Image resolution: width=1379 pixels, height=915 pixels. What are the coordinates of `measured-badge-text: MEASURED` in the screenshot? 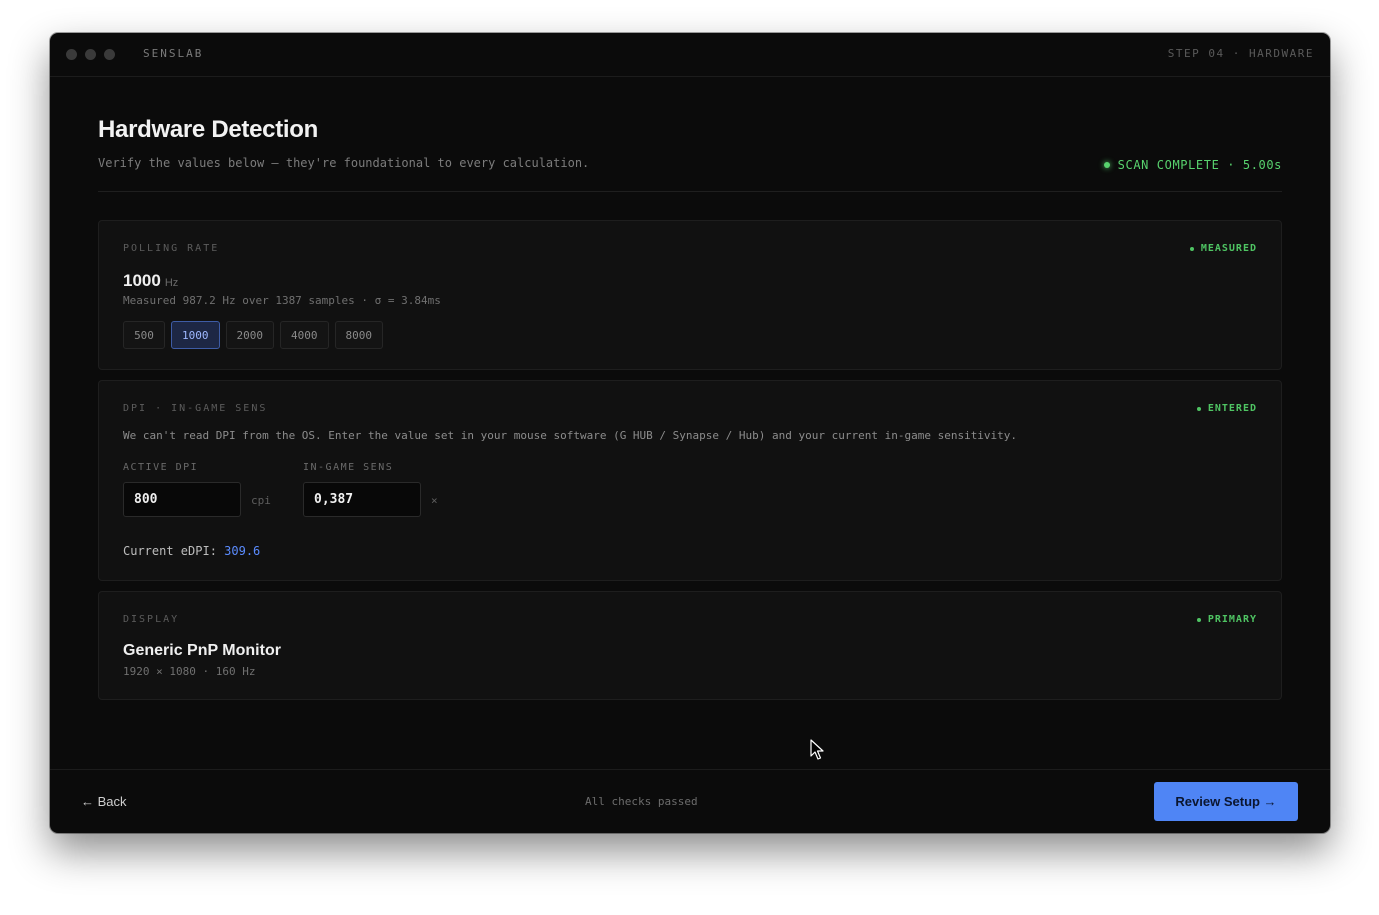 It's located at (1228, 248).